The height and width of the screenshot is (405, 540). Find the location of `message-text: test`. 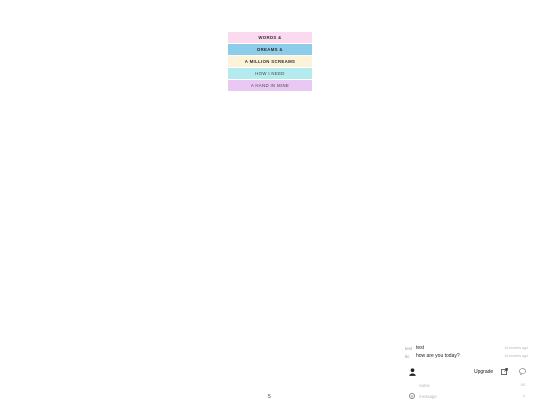

message-text: test is located at coordinates (420, 348).